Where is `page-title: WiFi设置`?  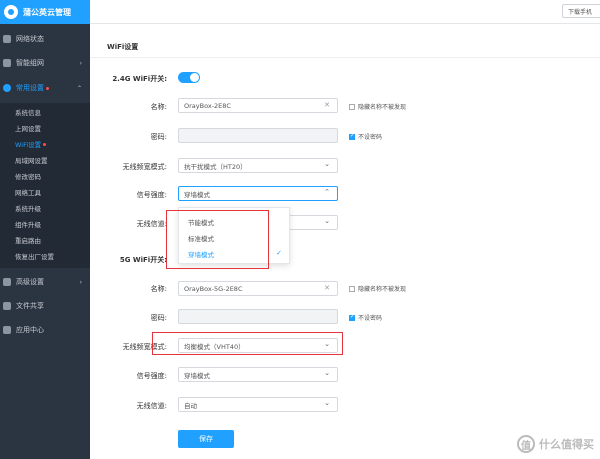
page-title: WiFi设置 is located at coordinates (123, 47).